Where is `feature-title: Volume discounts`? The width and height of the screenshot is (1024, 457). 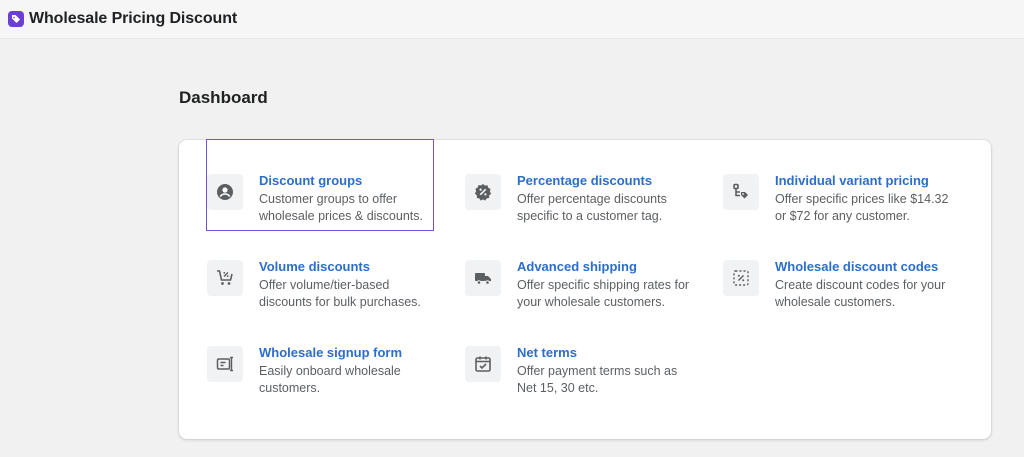
feature-title: Volume discounts is located at coordinates (314, 266).